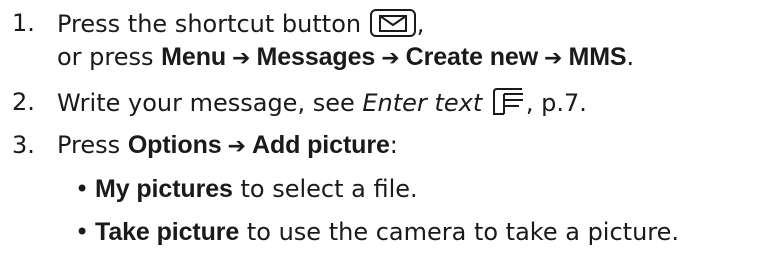 The width and height of the screenshot is (763, 256). What do you see at coordinates (23, 102) in the screenshot?
I see `step-number: 2.` at bounding box center [23, 102].